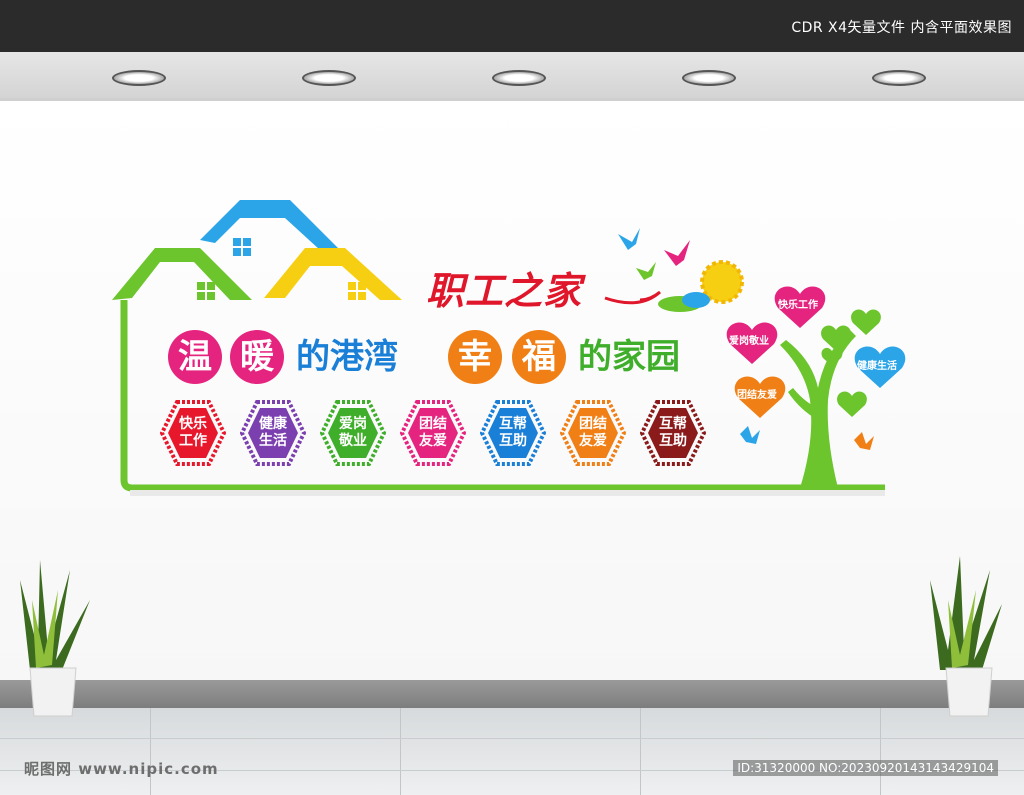  What do you see at coordinates (121, 769) in the screenshot?
I see `watermark-left: 昵图网 www.nipic.com` at bounding box center [121, 769].